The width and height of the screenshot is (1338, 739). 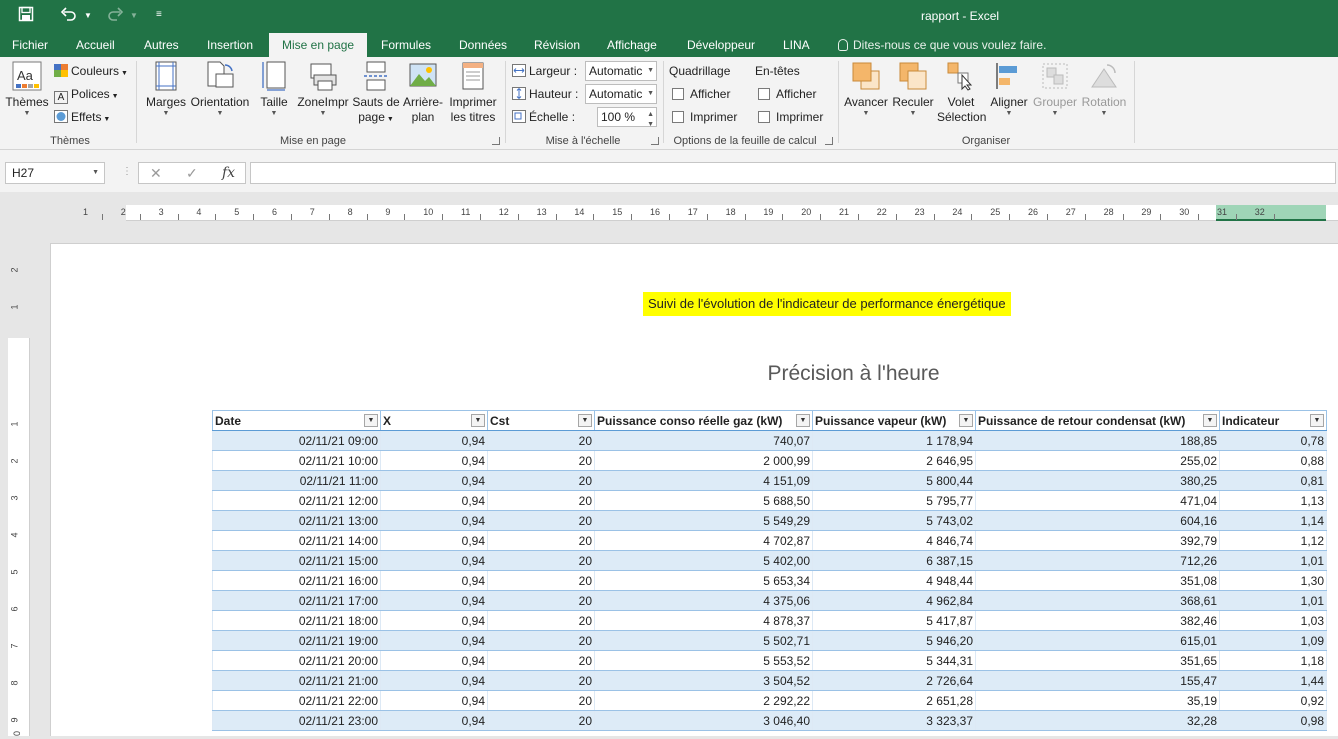 What do you see at coordinates (192, 173) in the screenshot?
I see `enter-icon: ✓` at bounding box center [192, 173].